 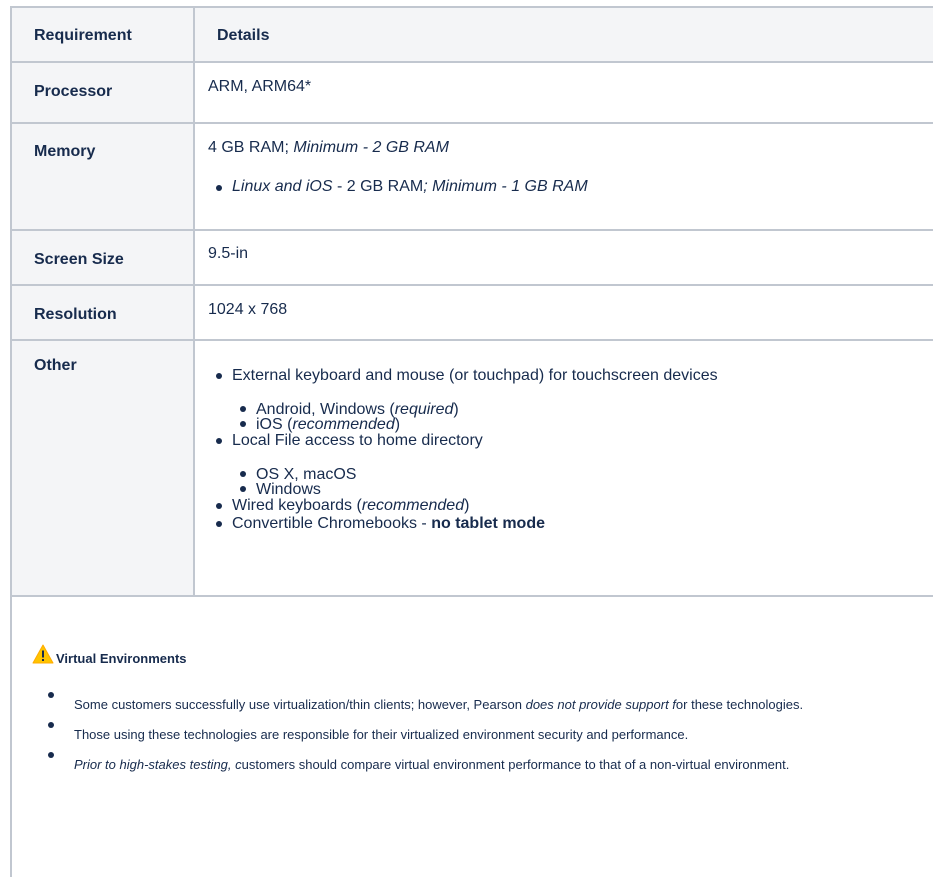 What do you see at coordinates (65, 151) in the screenshot?
I see `memory-label: Memory` at bounding box center [65, 151].